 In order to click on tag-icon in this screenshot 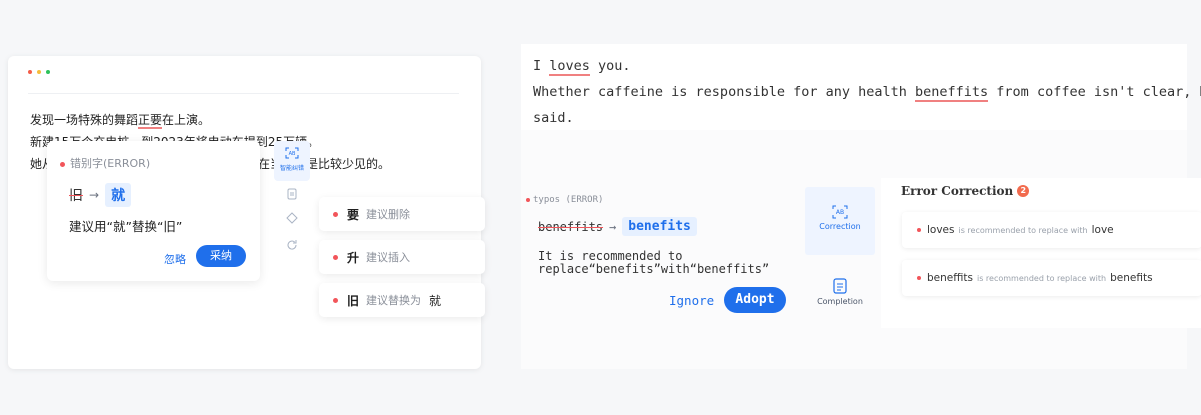, I will do `click(292, 218)`.